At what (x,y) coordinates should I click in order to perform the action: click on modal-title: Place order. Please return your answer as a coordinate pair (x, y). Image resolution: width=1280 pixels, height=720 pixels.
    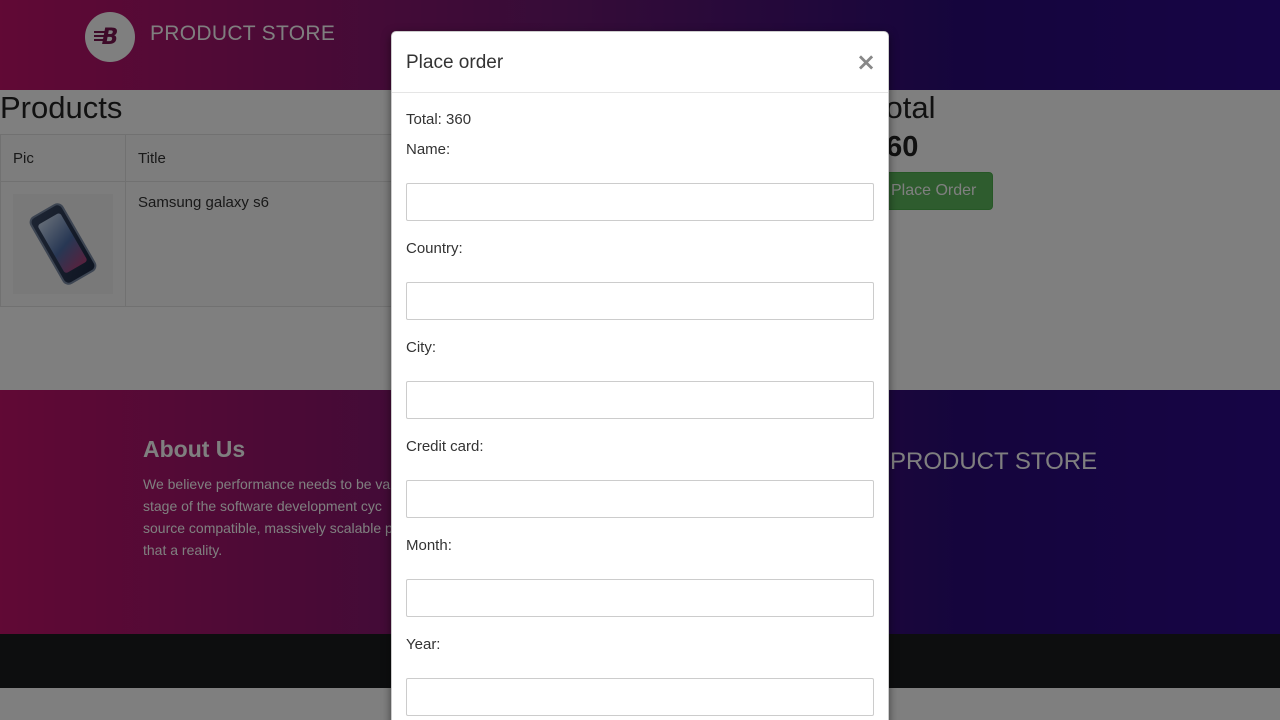
    Looking at the image, I should click on (455, 62).